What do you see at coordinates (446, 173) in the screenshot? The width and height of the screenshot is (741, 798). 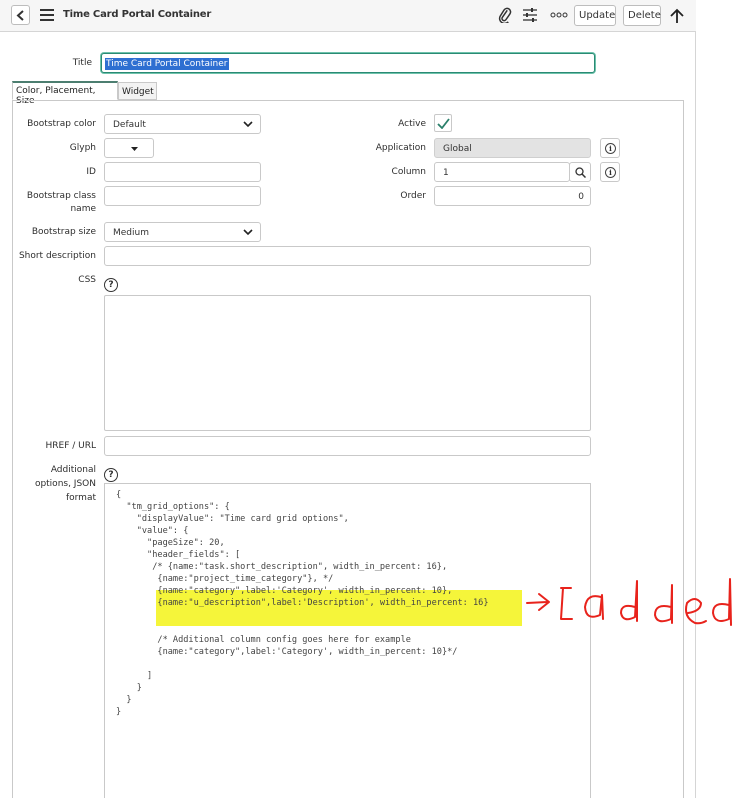 I see `column-value: 1` at bounding box center [446, 173].